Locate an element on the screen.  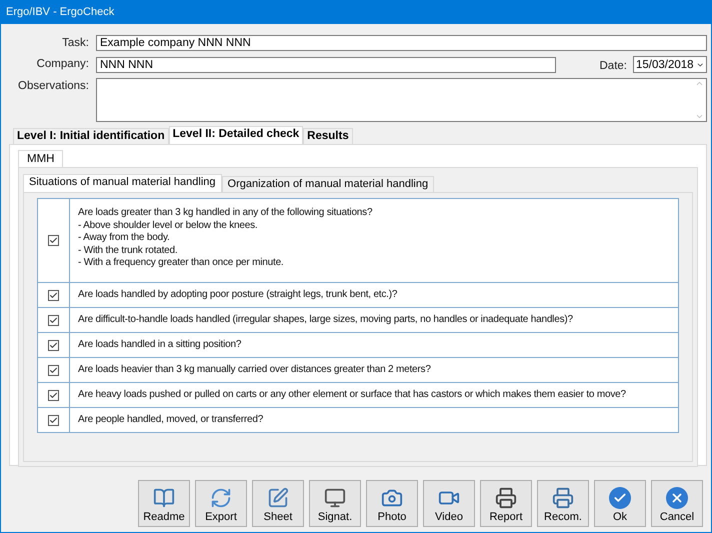
field-label: Task: is located at coordinates (75, 43).